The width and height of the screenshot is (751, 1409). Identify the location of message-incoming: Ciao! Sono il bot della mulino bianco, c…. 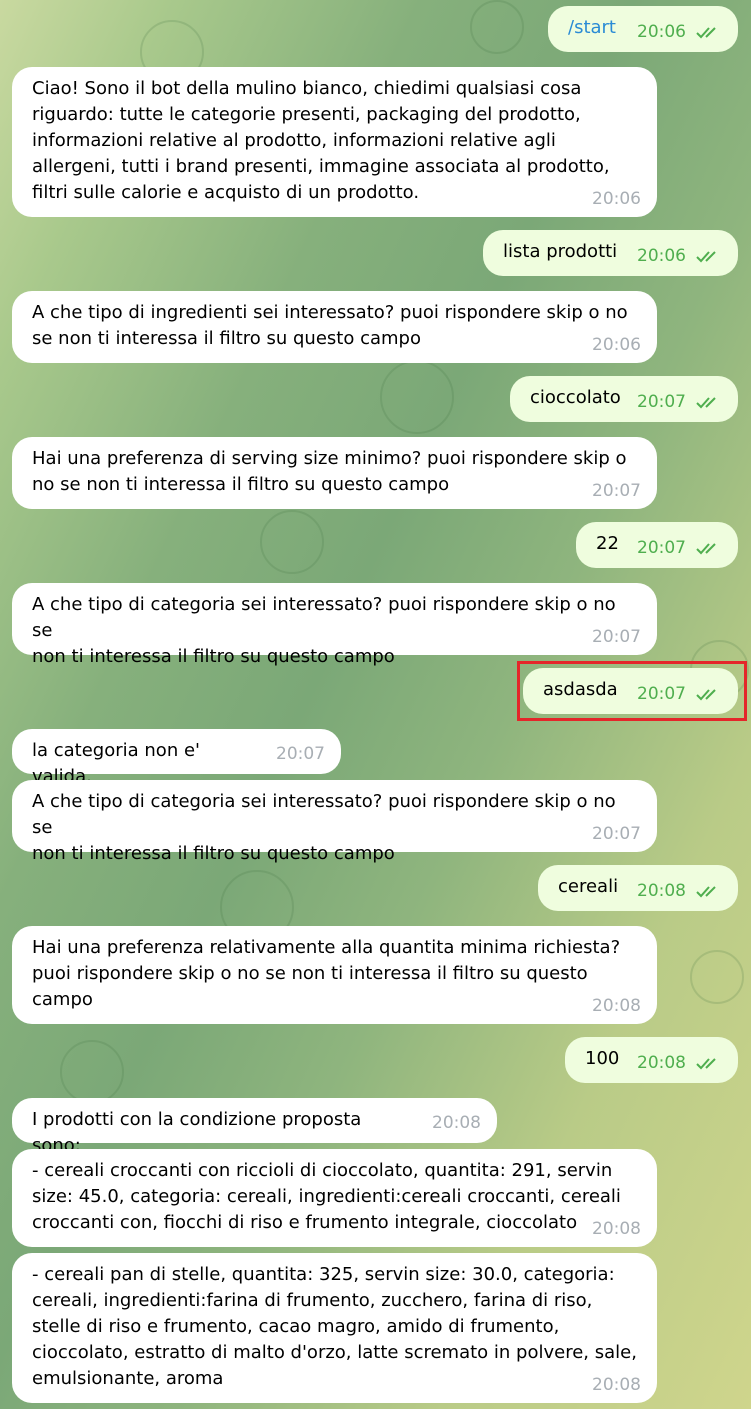
(334, 142).